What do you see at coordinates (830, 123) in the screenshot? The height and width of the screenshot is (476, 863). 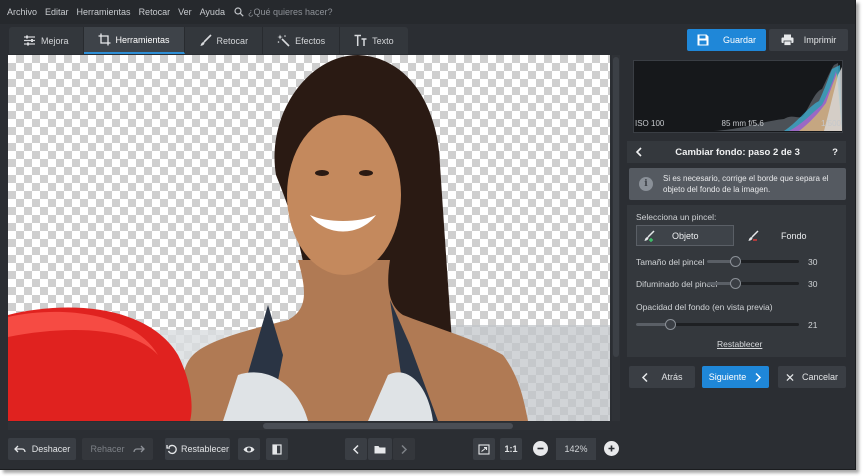 I see `shutter-value: 1/500` at bounding box center [830, 123].